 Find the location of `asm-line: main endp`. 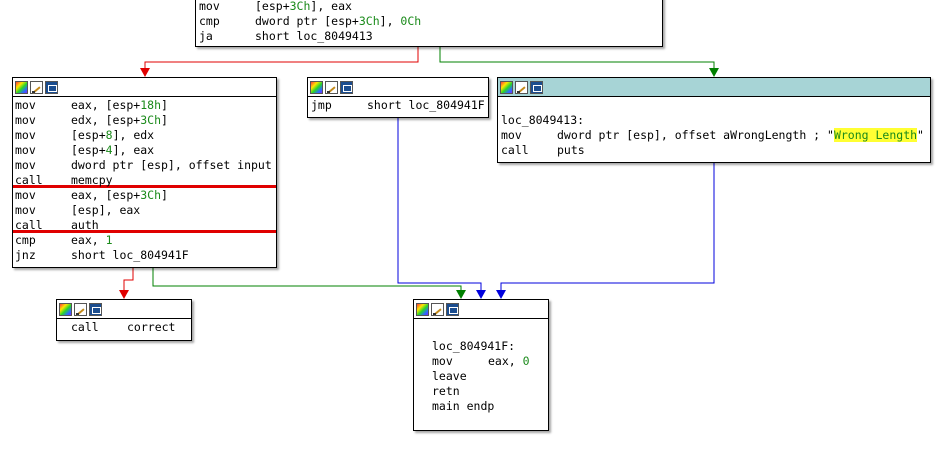

asm-line: main endp is located at coordinates (463, 406).